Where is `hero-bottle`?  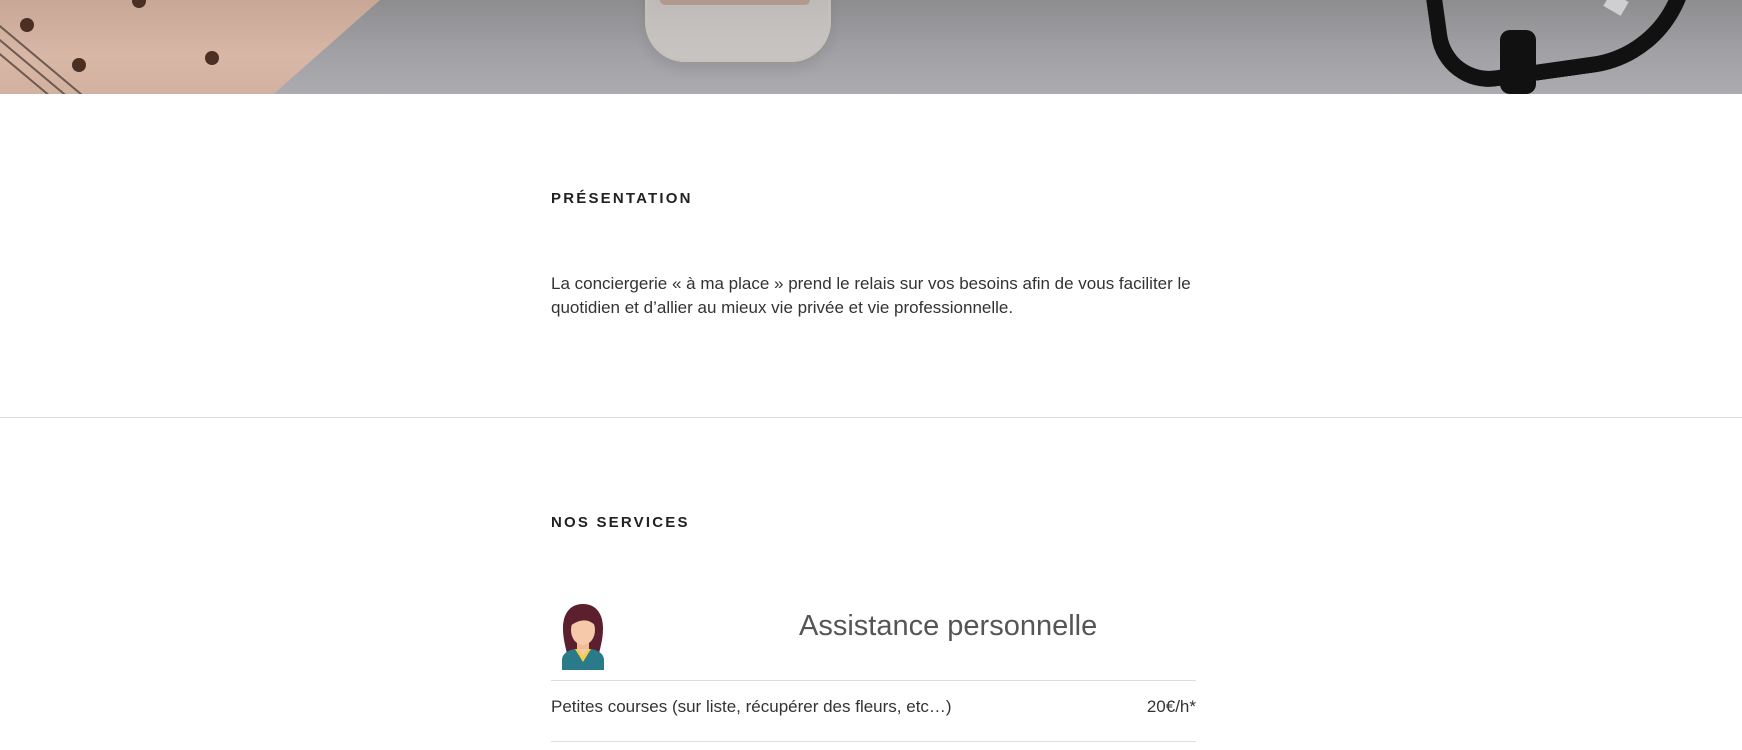 hero-bottle is located at coordinates (738, 31).